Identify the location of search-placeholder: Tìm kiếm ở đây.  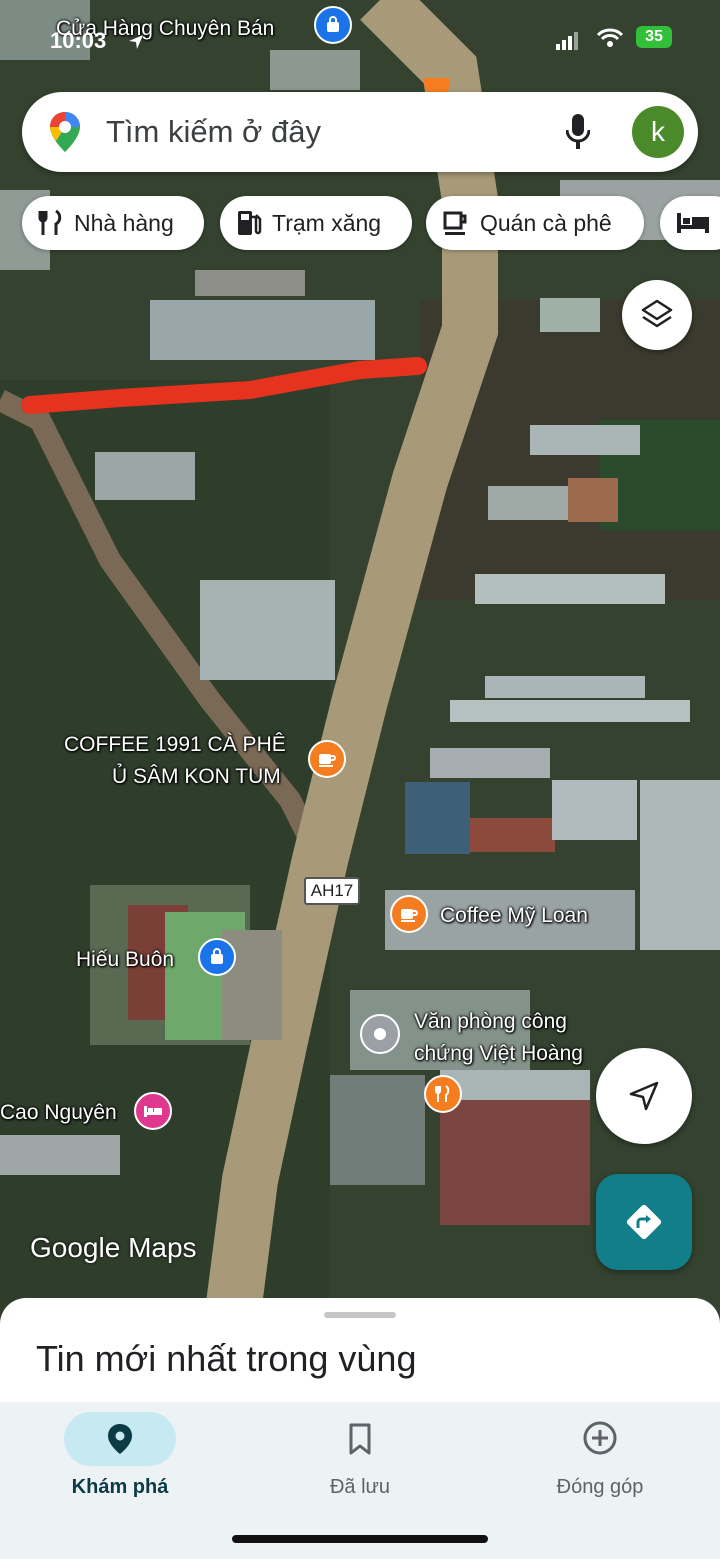
(213, 132).